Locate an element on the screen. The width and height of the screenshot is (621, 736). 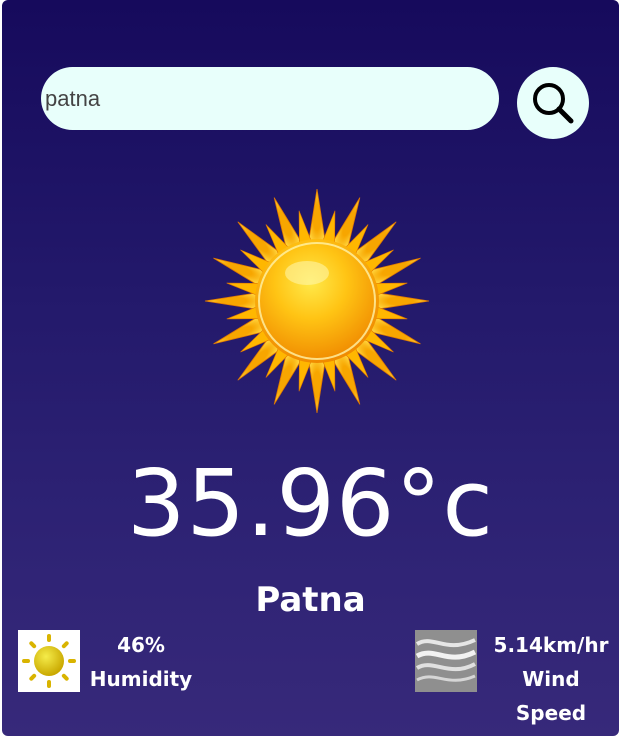
search-button is located at coordinates (553, 103).